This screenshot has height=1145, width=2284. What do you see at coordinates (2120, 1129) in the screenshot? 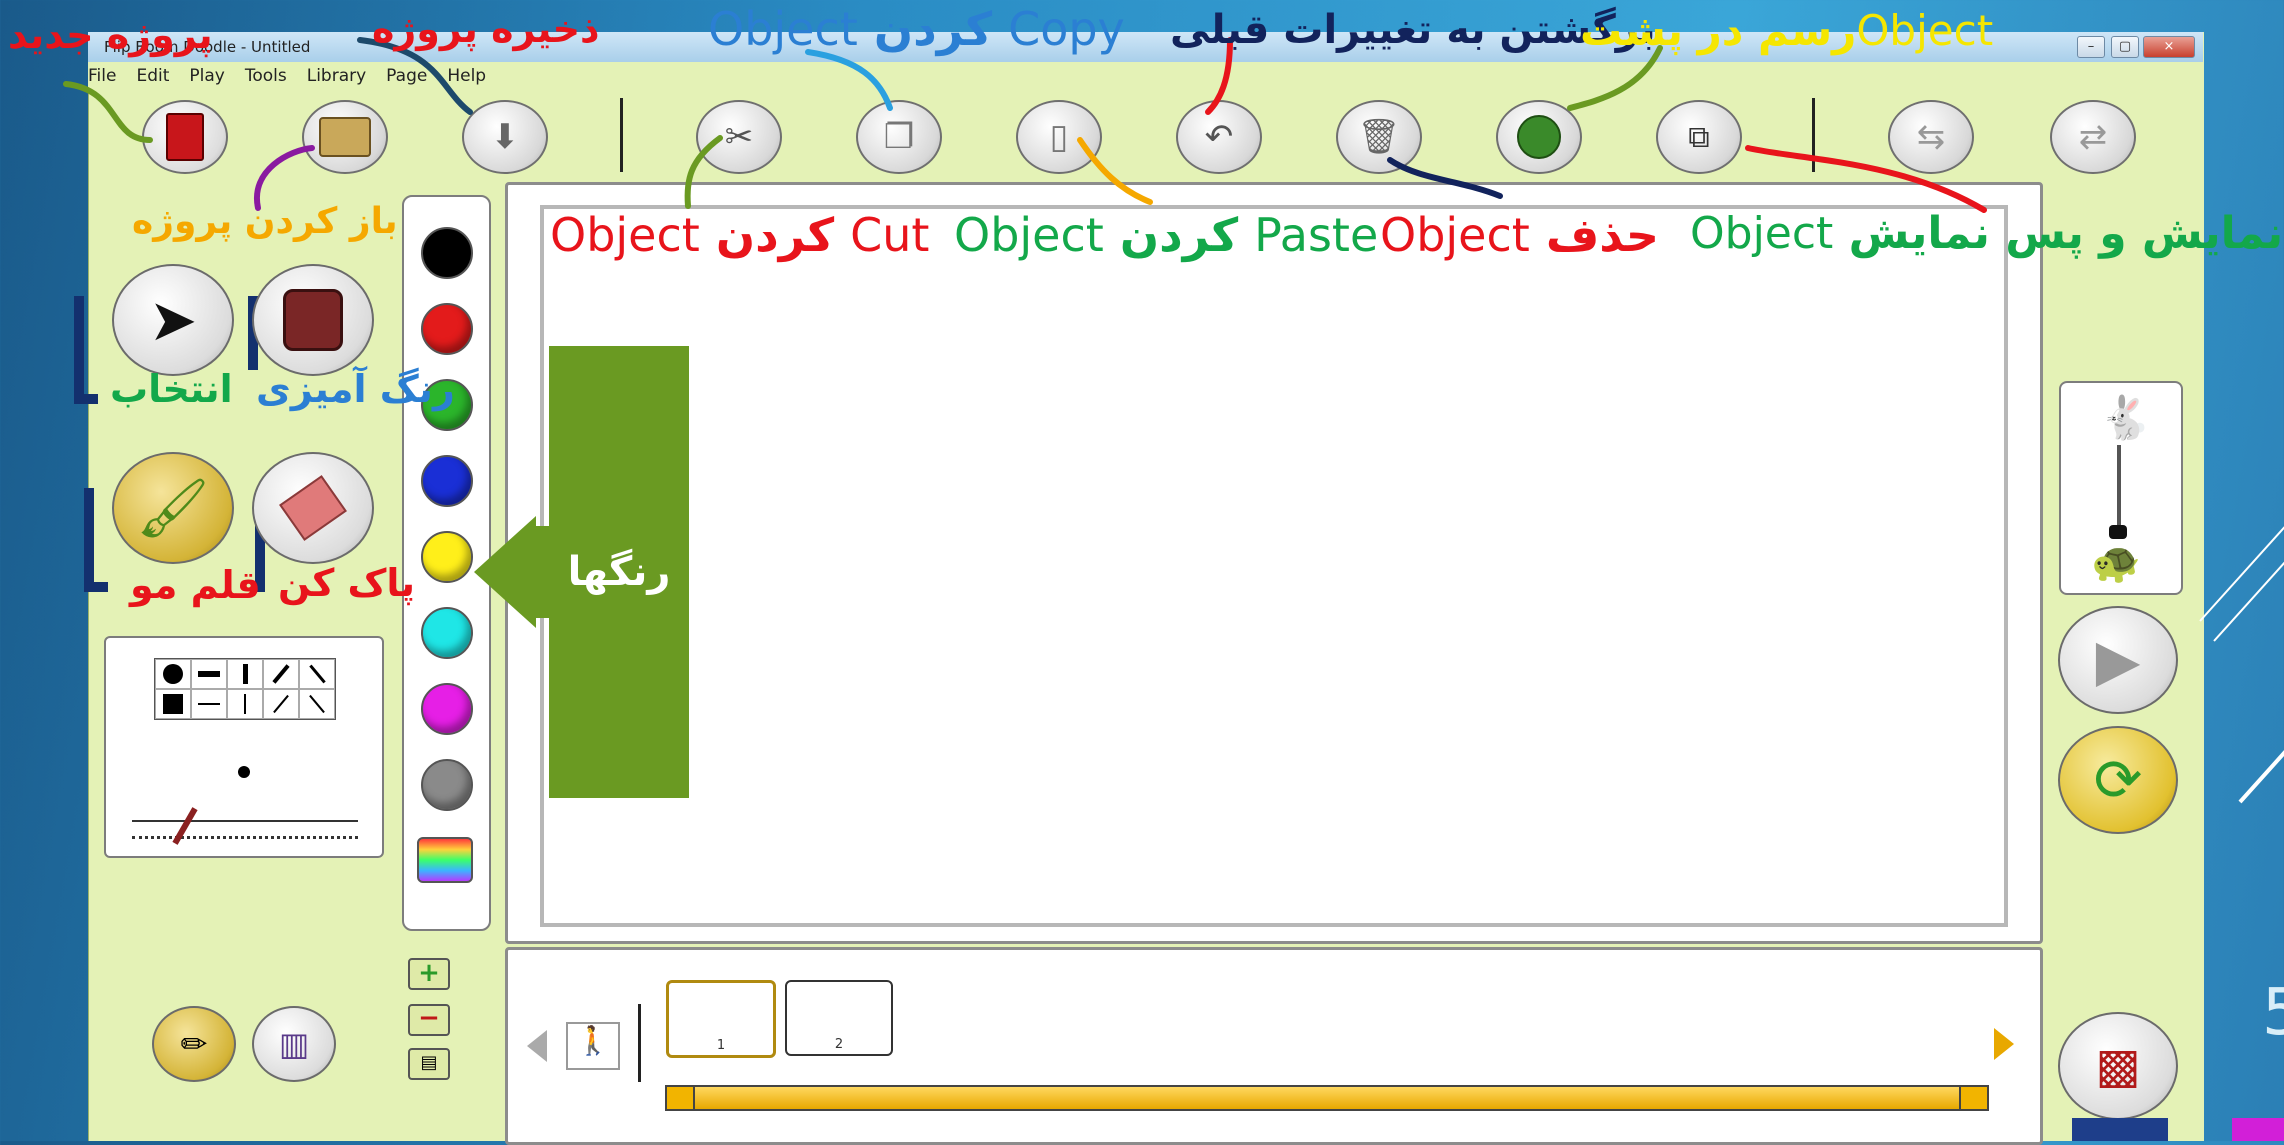
I see `nav-back-button` at bounding box center [2120, 1129].